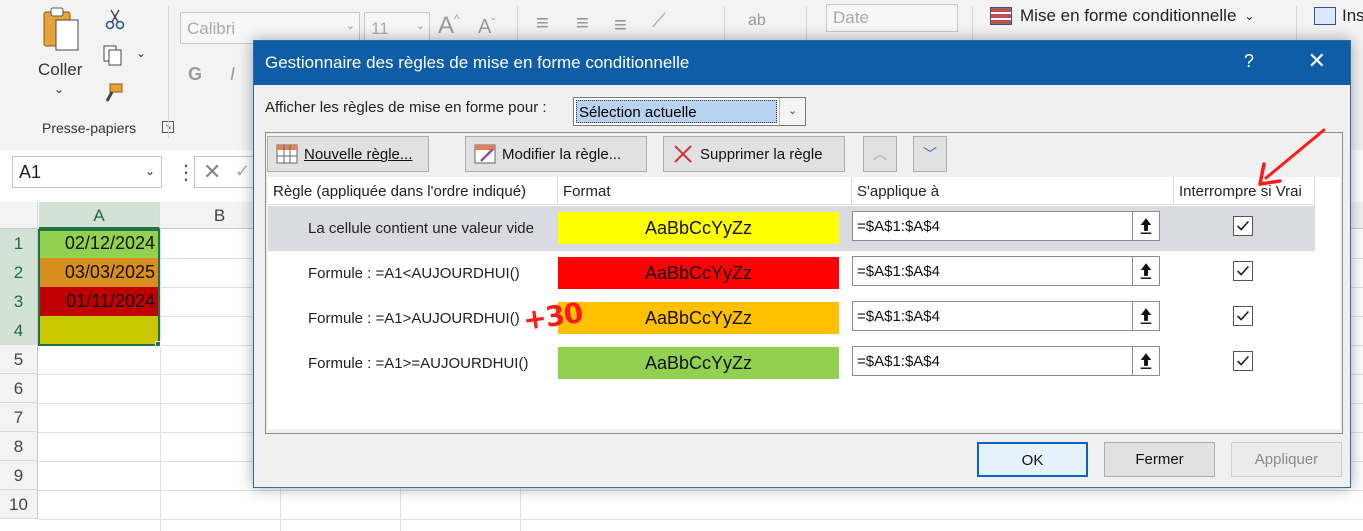 The height and width of the screenshot is (531, 1363). I want to click on ok-button: OK, so click(1032, 459).